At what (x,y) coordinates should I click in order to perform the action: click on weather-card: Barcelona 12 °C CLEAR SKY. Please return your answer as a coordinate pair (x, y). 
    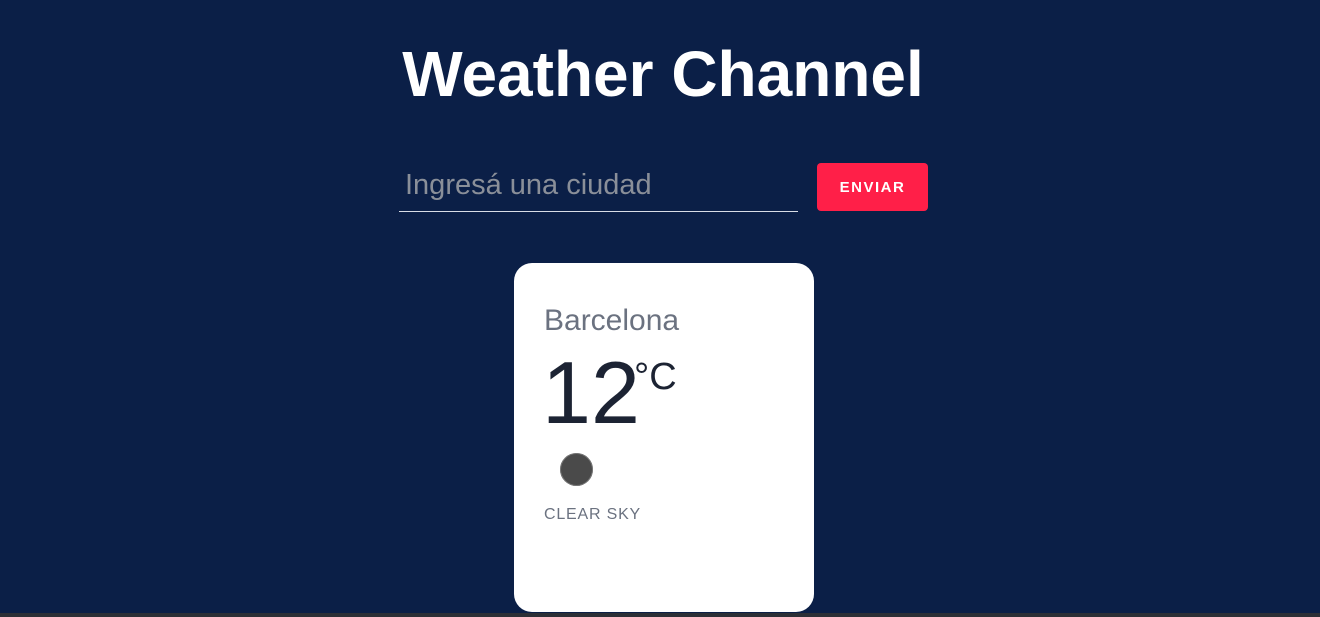
    Looking at the image, I should click on (664, 437).